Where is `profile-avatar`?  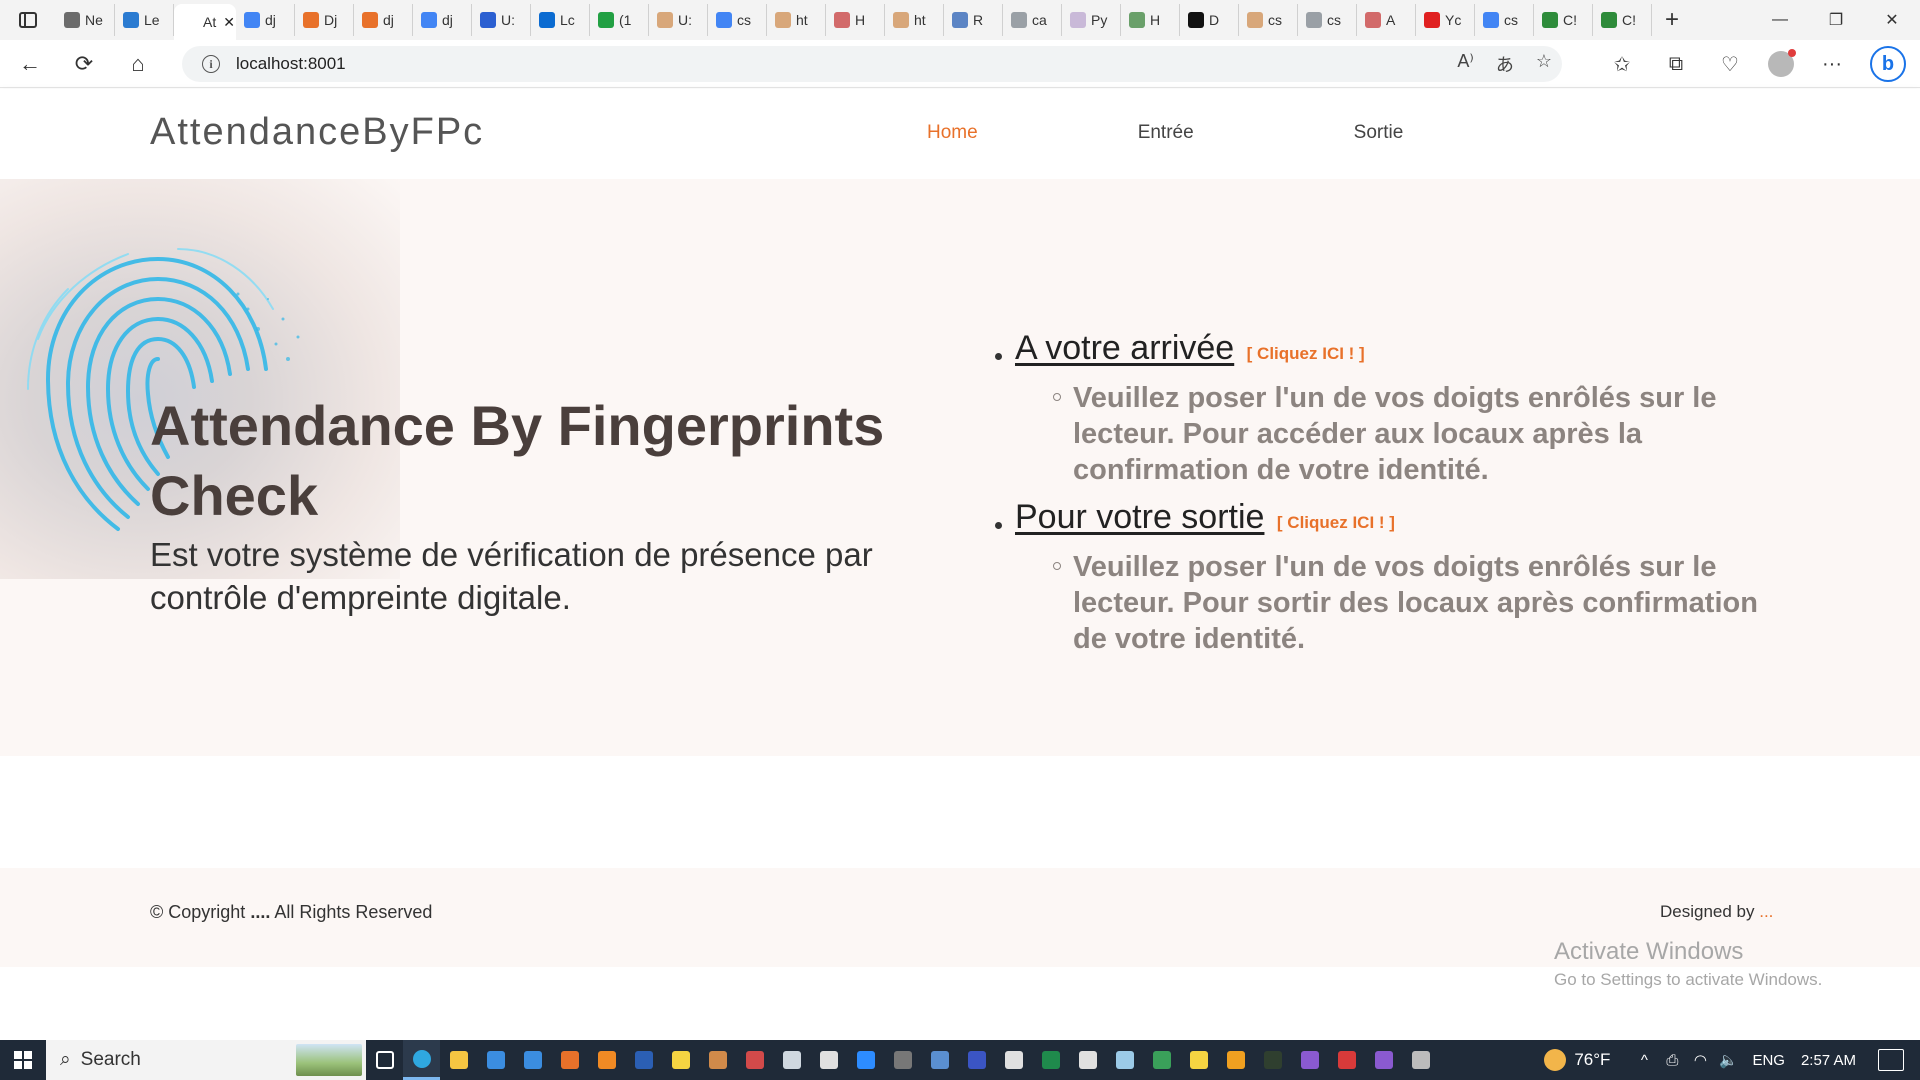 profile-avatar is located at coordinates (1782, 63).